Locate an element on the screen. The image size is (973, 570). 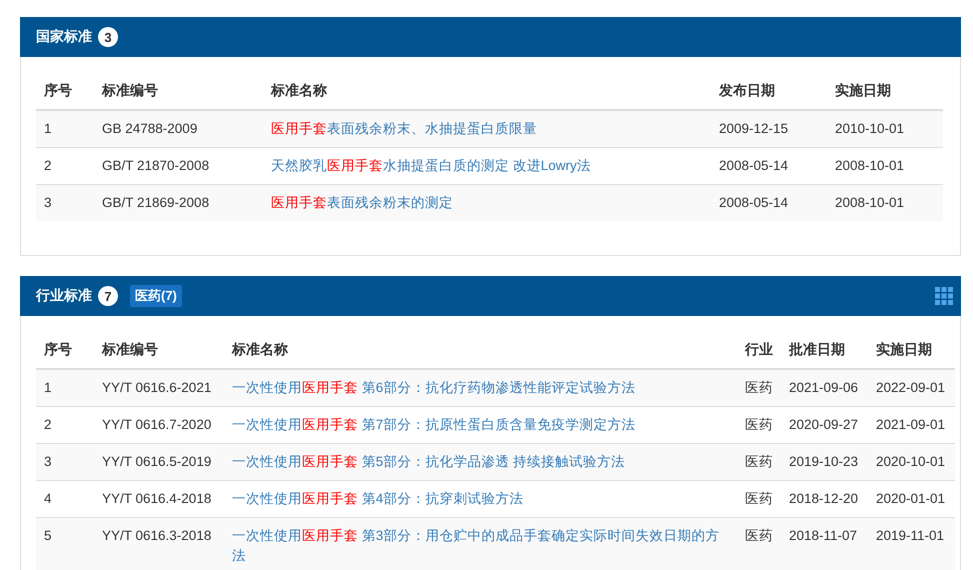
table-cell: 2020-09-27 is located at coordinates (823, 424).